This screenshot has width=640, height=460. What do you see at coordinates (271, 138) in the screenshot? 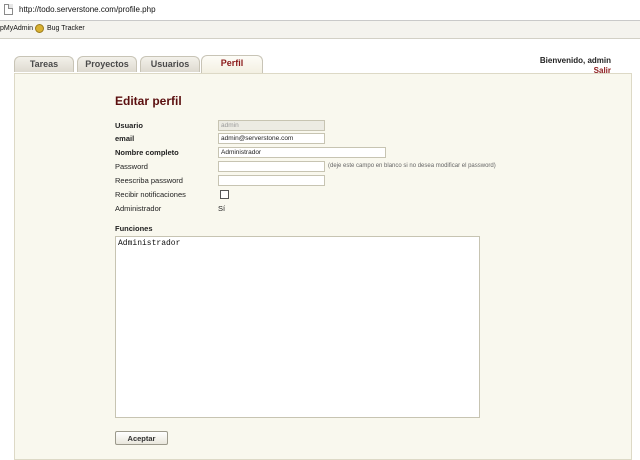
I see `email-field` at bounding box center [271, 138].